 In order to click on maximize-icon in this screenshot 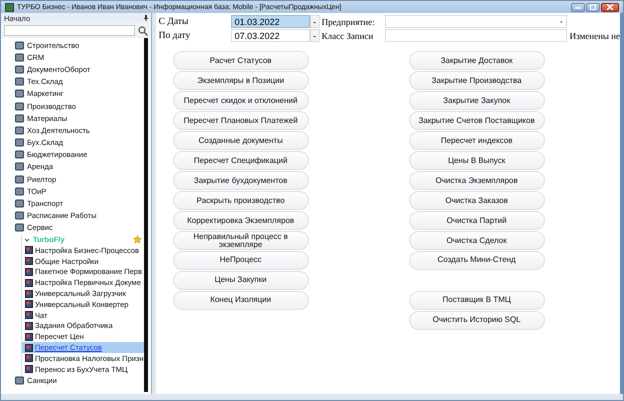, I will do `click(593, 7)`.